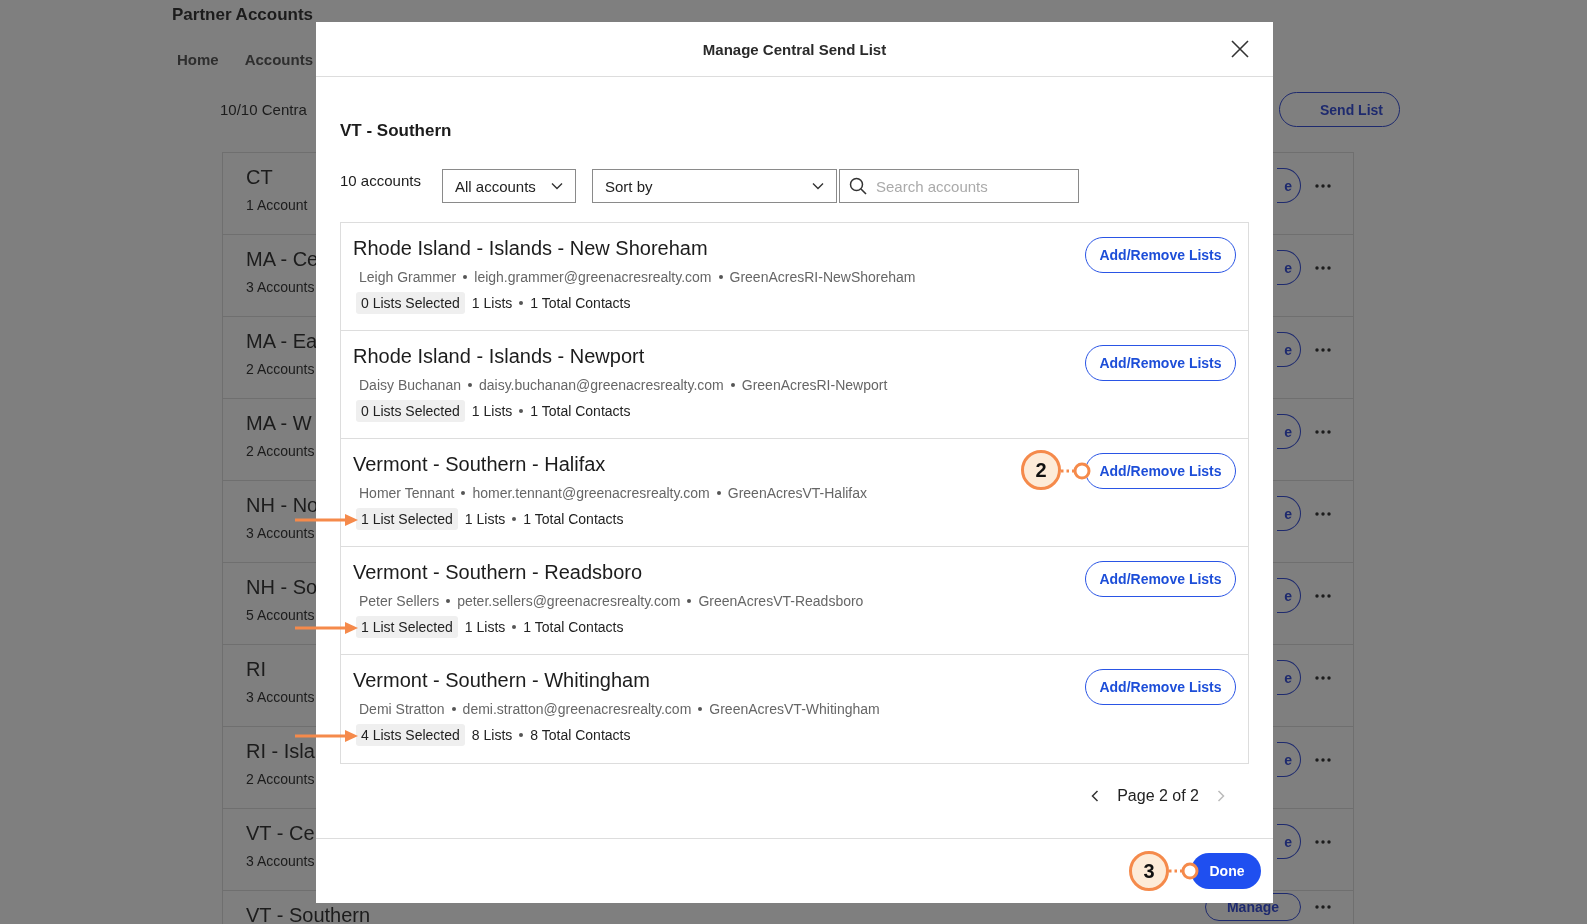  I want to click on account-handle: GreenAcresVT-Readsboro, so click(781, 601).